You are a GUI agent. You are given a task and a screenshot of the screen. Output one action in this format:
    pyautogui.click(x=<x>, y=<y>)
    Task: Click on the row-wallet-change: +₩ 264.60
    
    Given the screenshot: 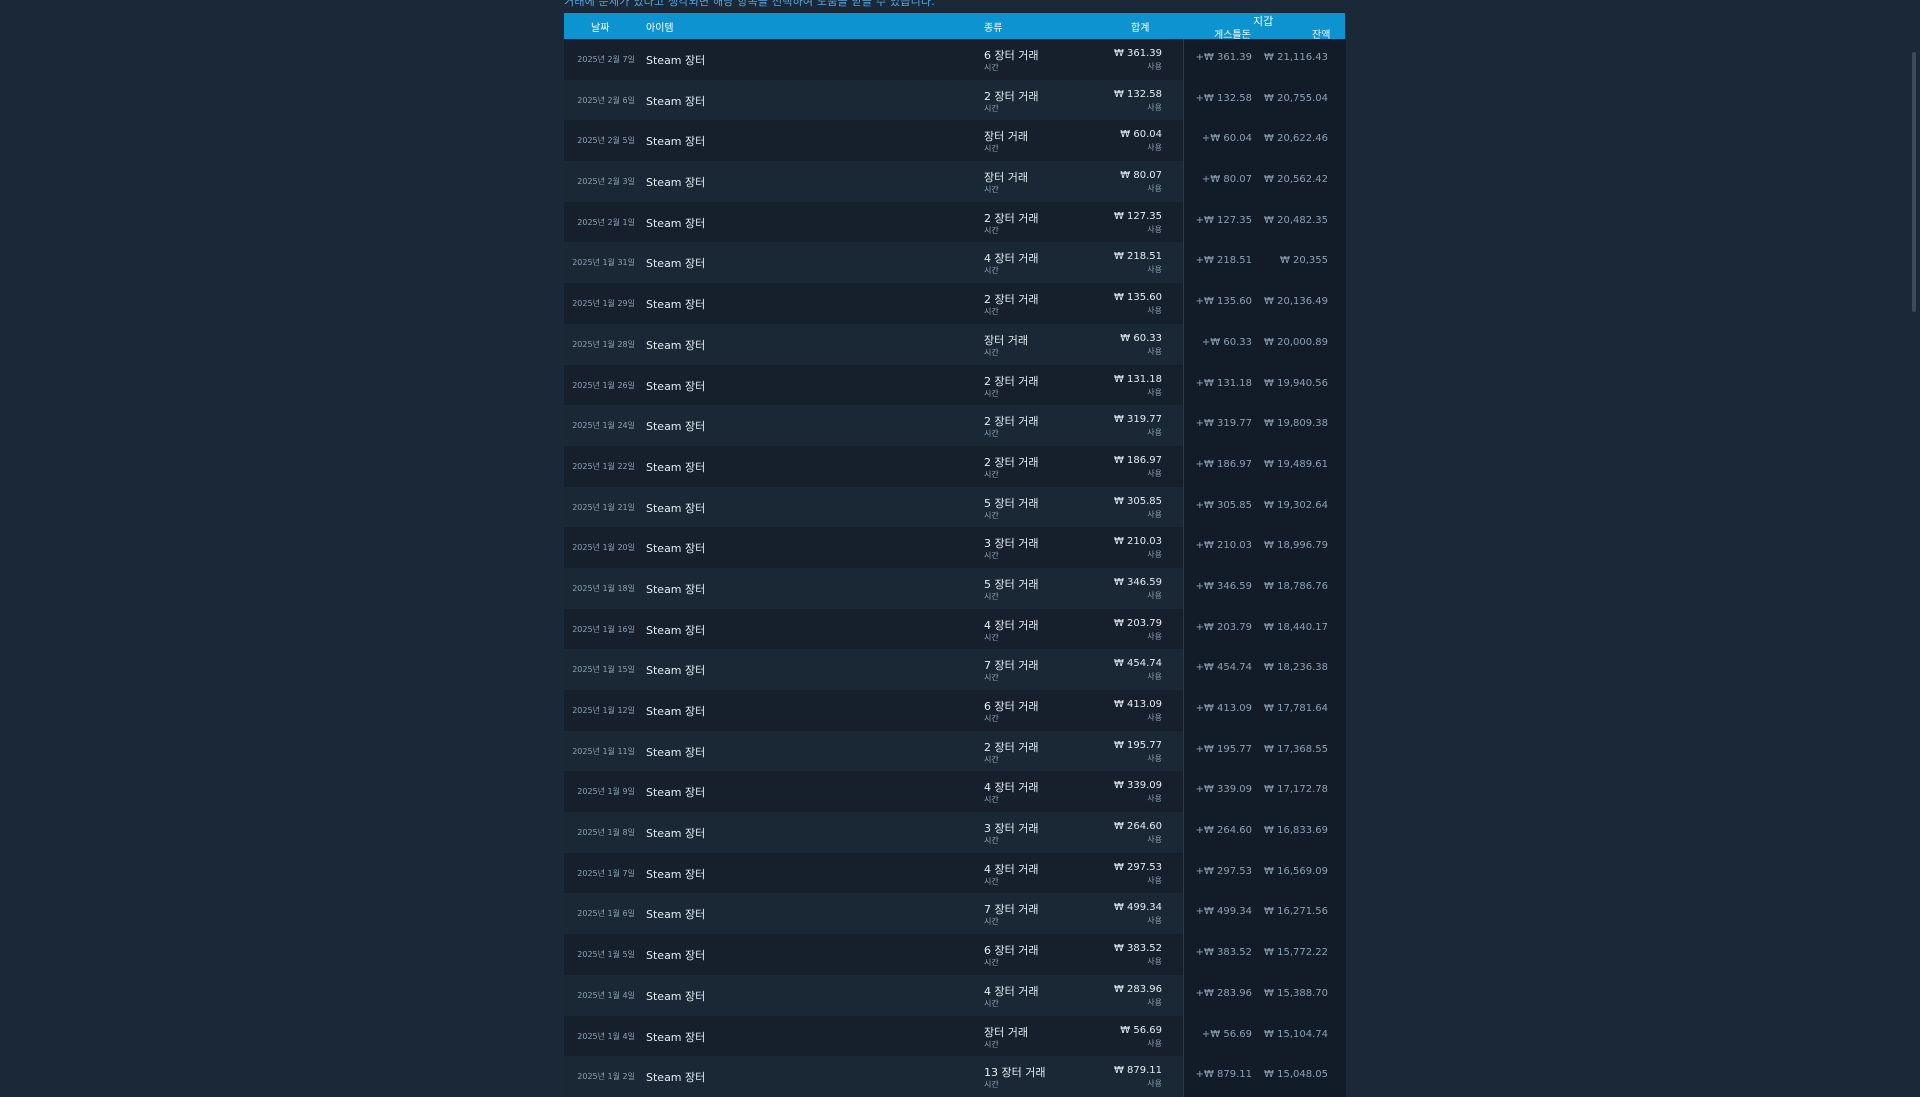 What is the action you would take?
    pyautogui.click(x=1223, y=831)
    